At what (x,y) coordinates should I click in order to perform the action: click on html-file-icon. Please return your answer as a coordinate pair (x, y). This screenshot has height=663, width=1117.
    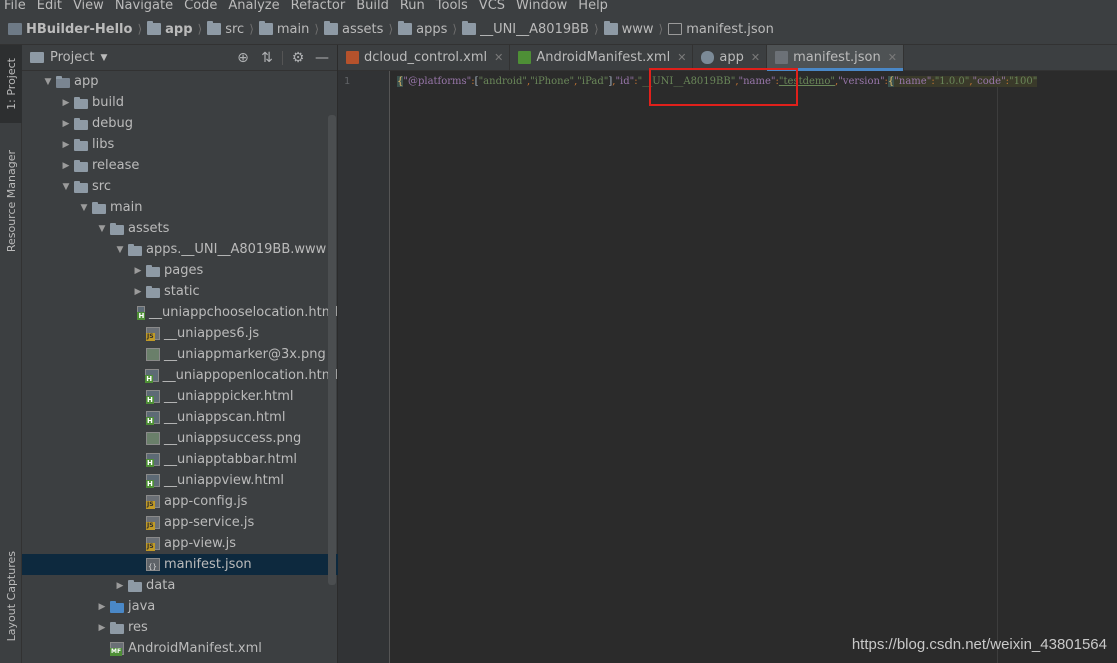
    Looking at the image, I should click on (153, 397).